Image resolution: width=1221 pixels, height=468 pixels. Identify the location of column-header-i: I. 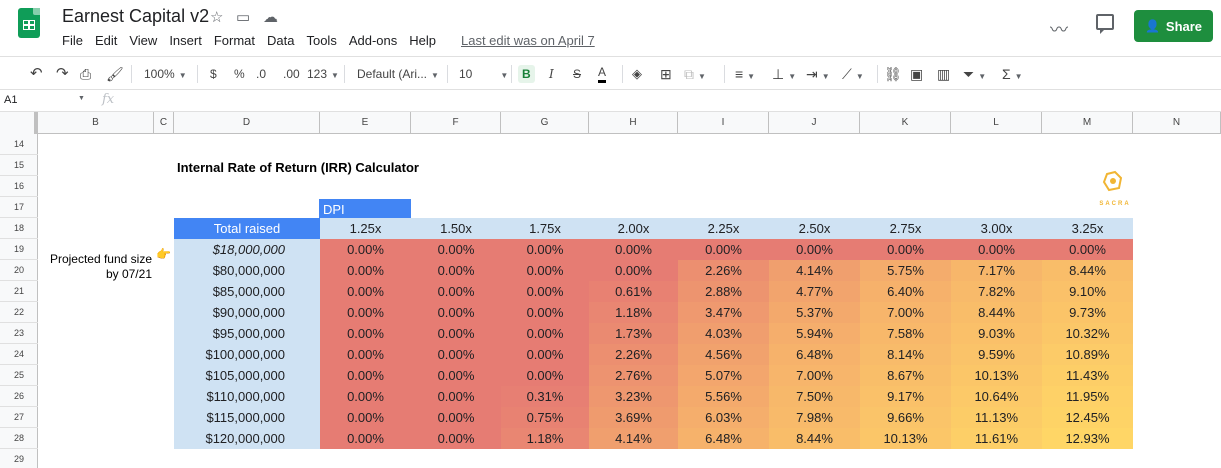
(723, 123).